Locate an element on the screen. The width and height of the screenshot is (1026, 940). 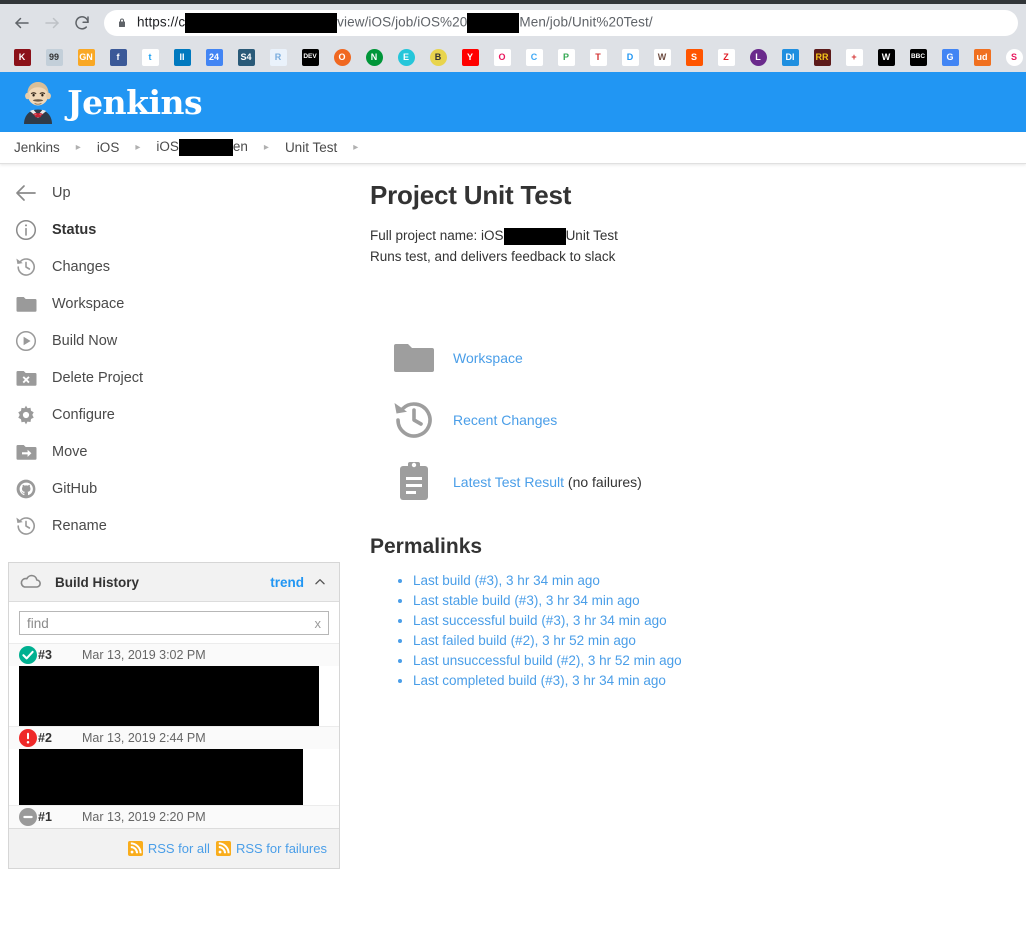
sidebar-item-up: Up is located at coordinates (180, 192).